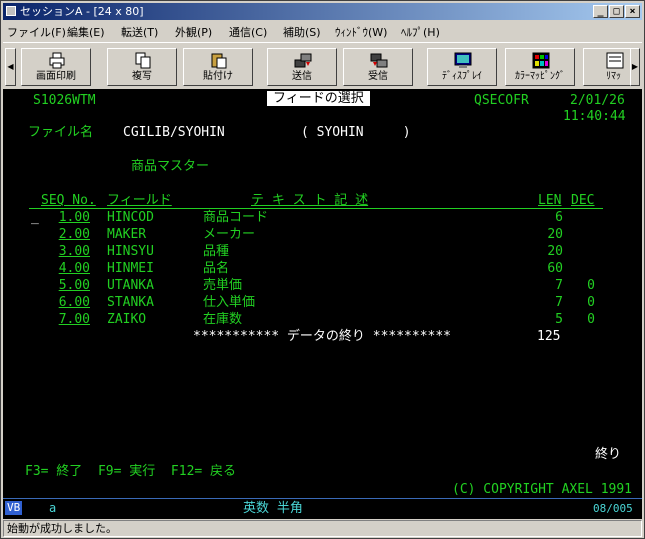  I want to click on header-underline, so click(316, 208).